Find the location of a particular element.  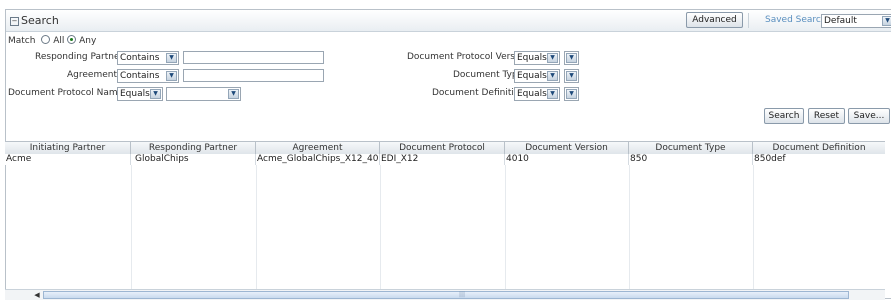

search-button: Search is located at coordinates (784, 116).